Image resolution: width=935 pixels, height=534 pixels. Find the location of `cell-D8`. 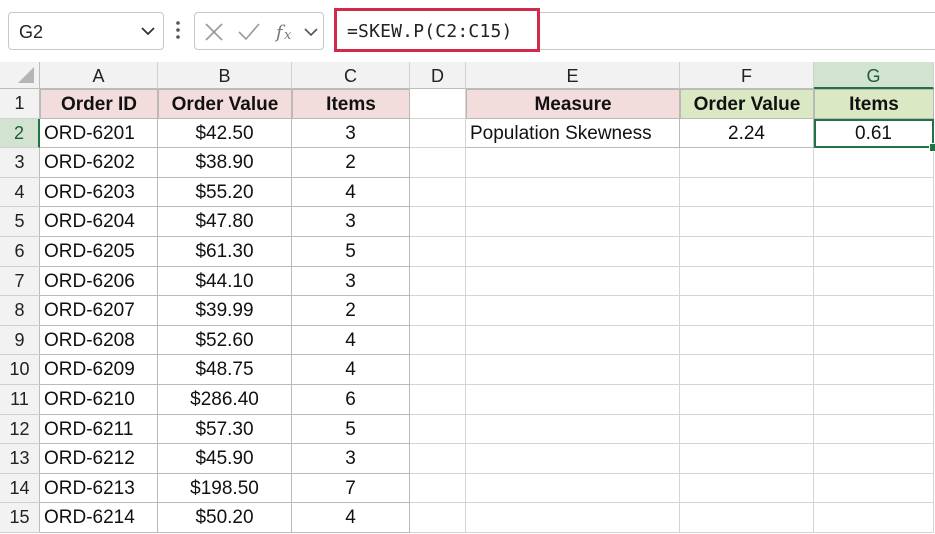

cell-D8 is located at coordinates (438, 311).